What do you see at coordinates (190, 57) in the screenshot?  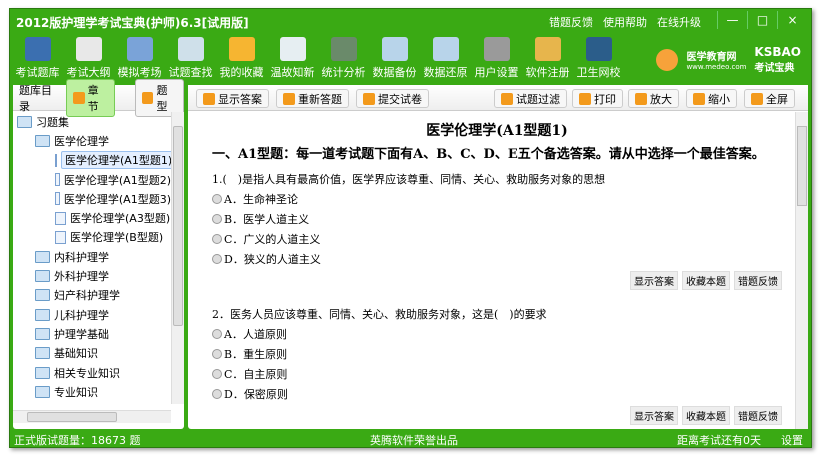 I see `toolbar-magnifier-button: 试题查找` at bounding box center [190, 57].